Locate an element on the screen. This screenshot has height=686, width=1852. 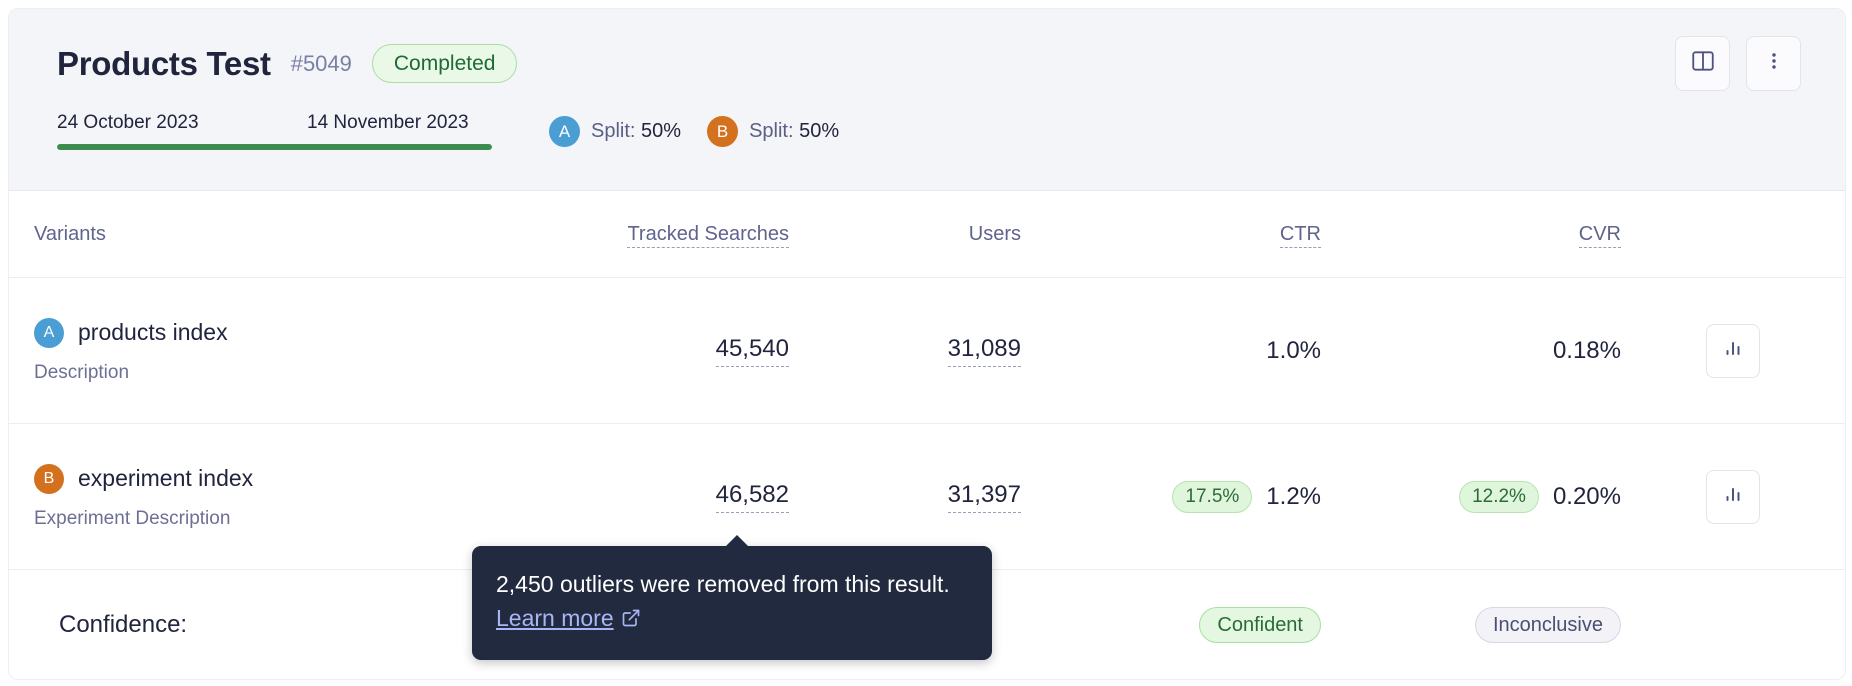
ctr-value: 1.2% is located at coordinates (1293, 496).